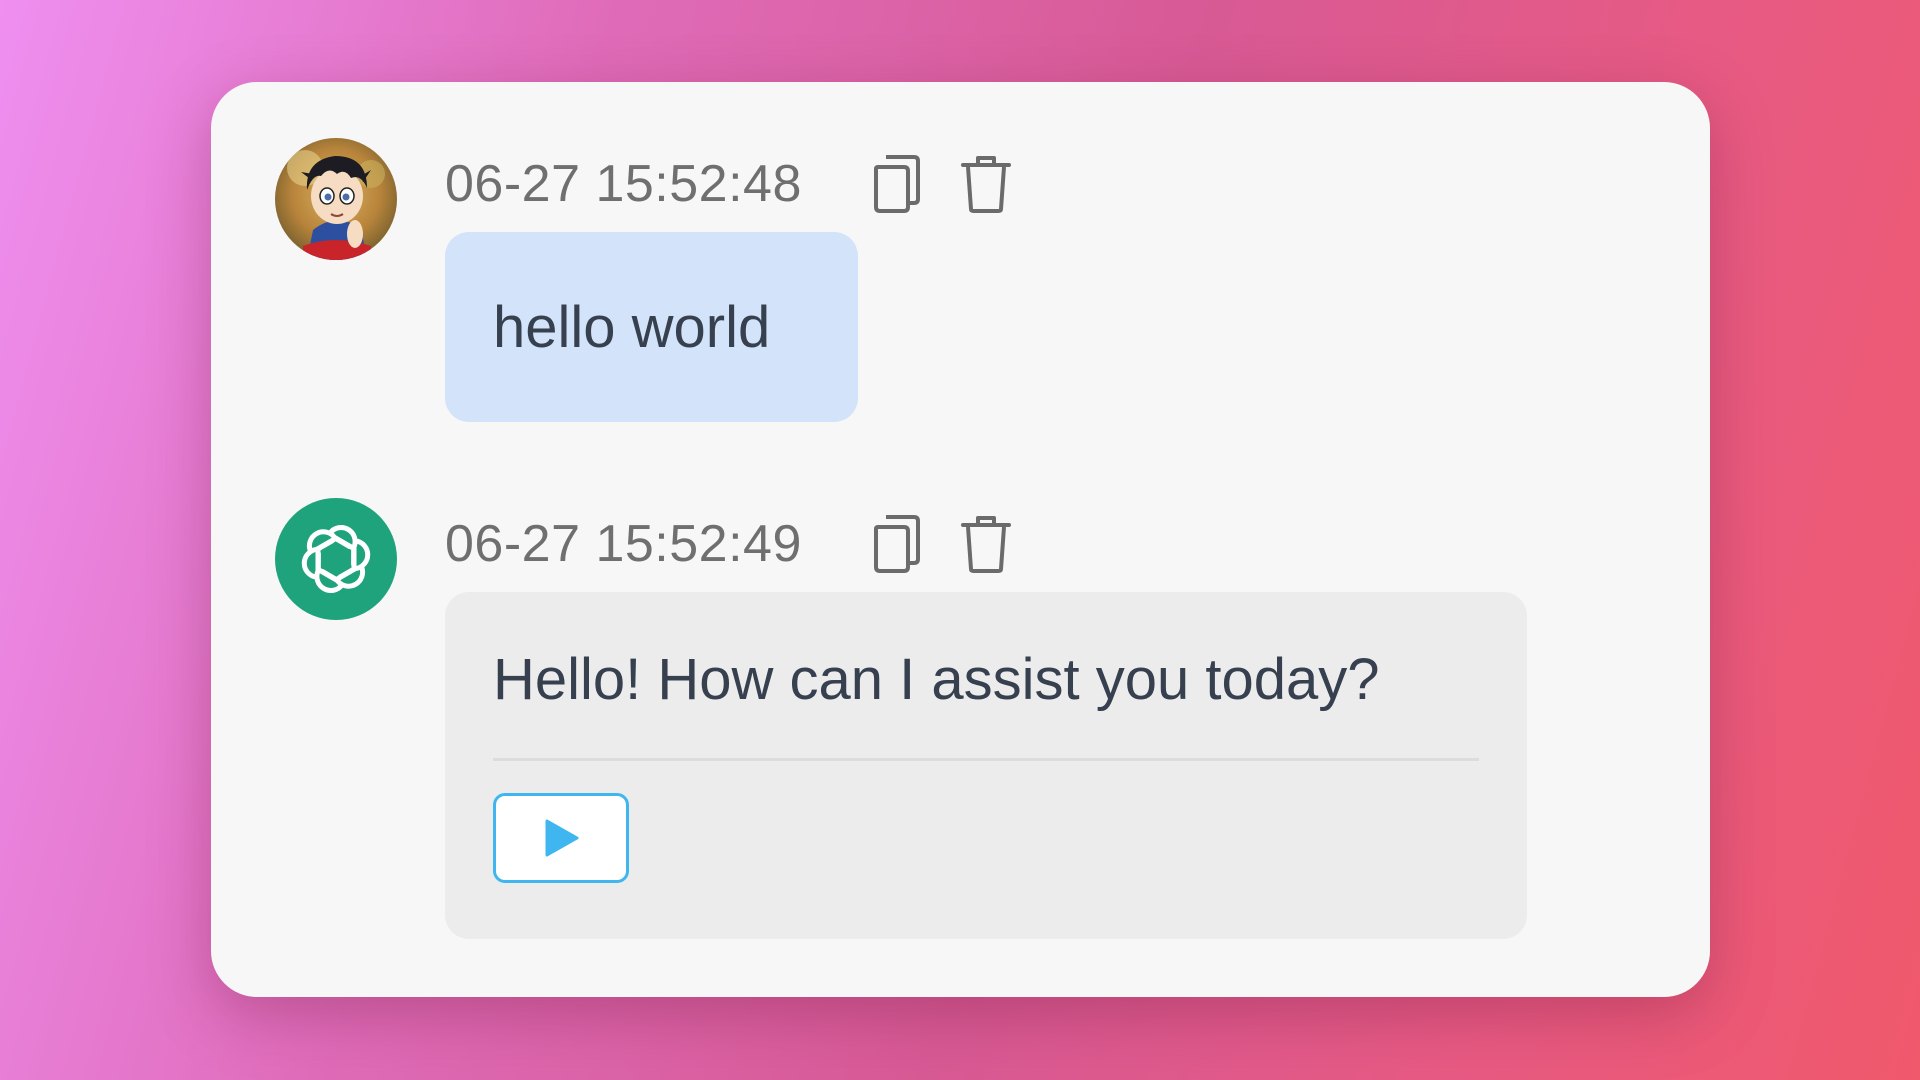 The width and height of the screenshot is (1920, 1080). I want to click on play-audio-button, so click(561, 838).